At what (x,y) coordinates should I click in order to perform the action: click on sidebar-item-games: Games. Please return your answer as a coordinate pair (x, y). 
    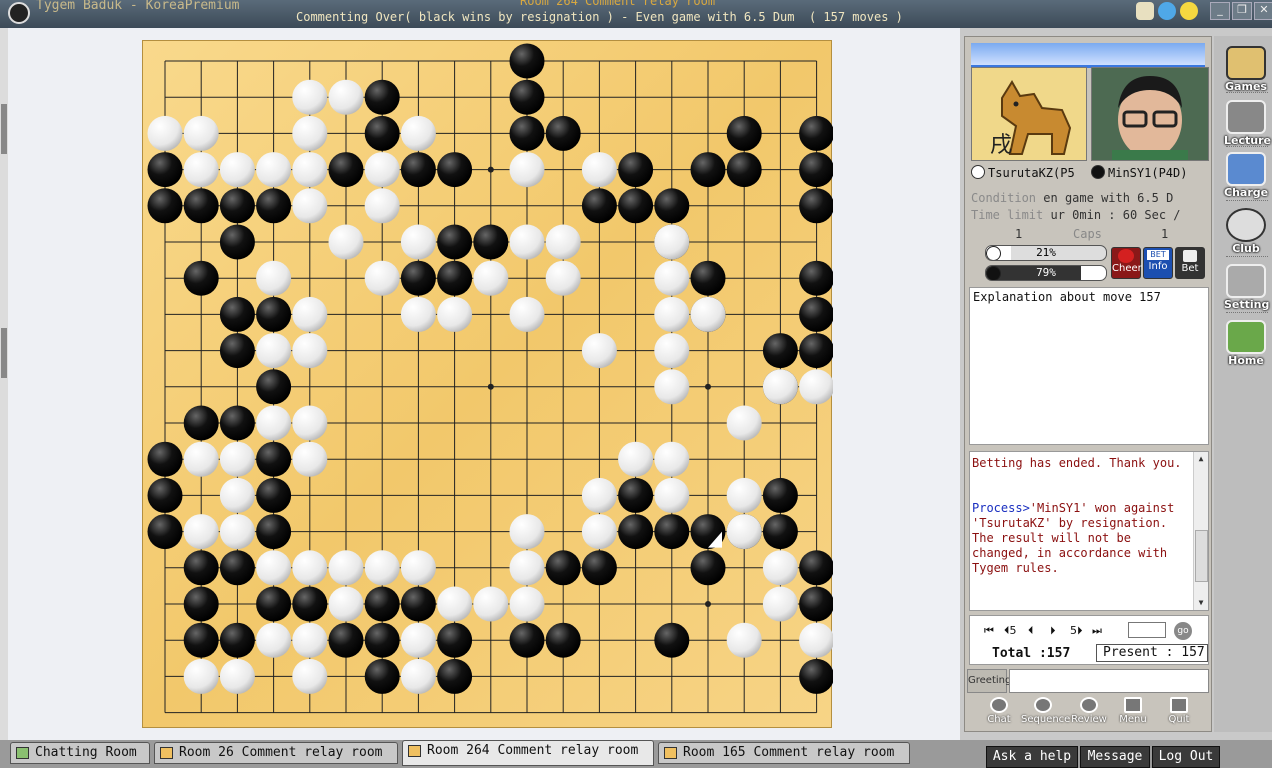
    Looking at the image, I should click on (1246, 69).